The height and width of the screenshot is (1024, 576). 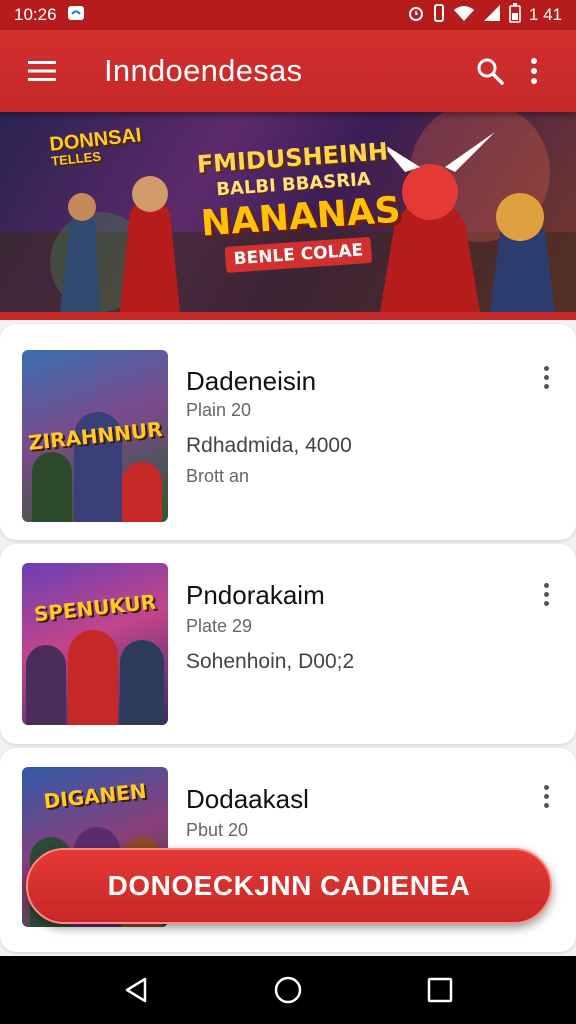 I want to click on card-meta: Plain 20, so click(x=219, y=410).